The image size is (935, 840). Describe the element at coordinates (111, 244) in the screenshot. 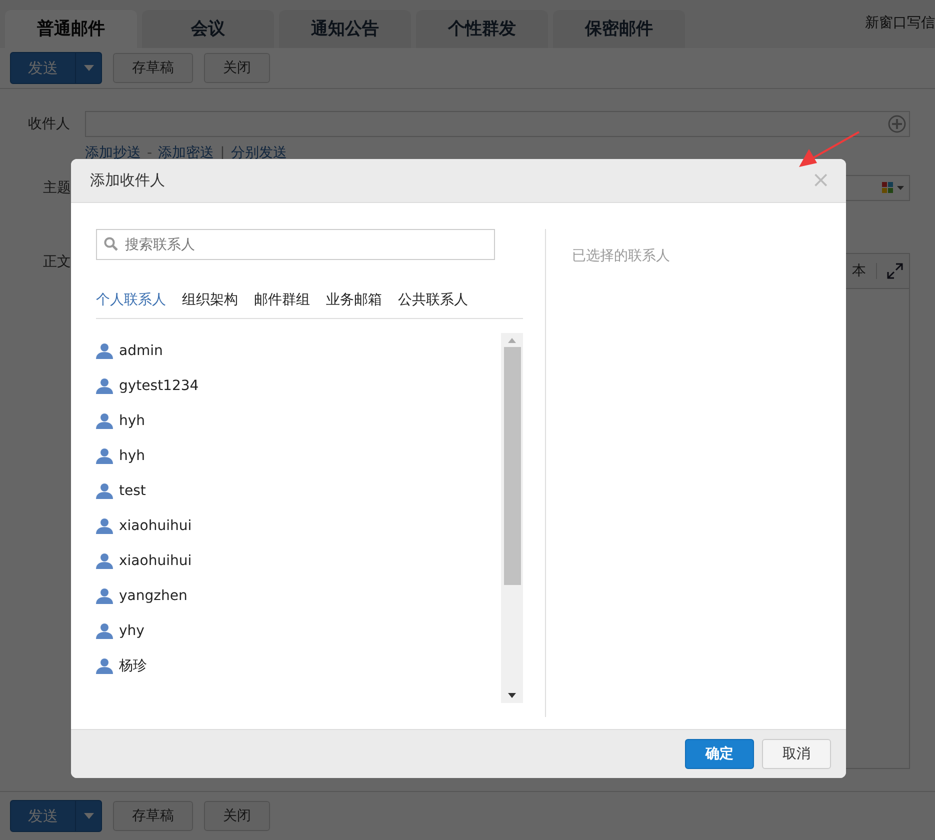

I see `search-icon` at that location.